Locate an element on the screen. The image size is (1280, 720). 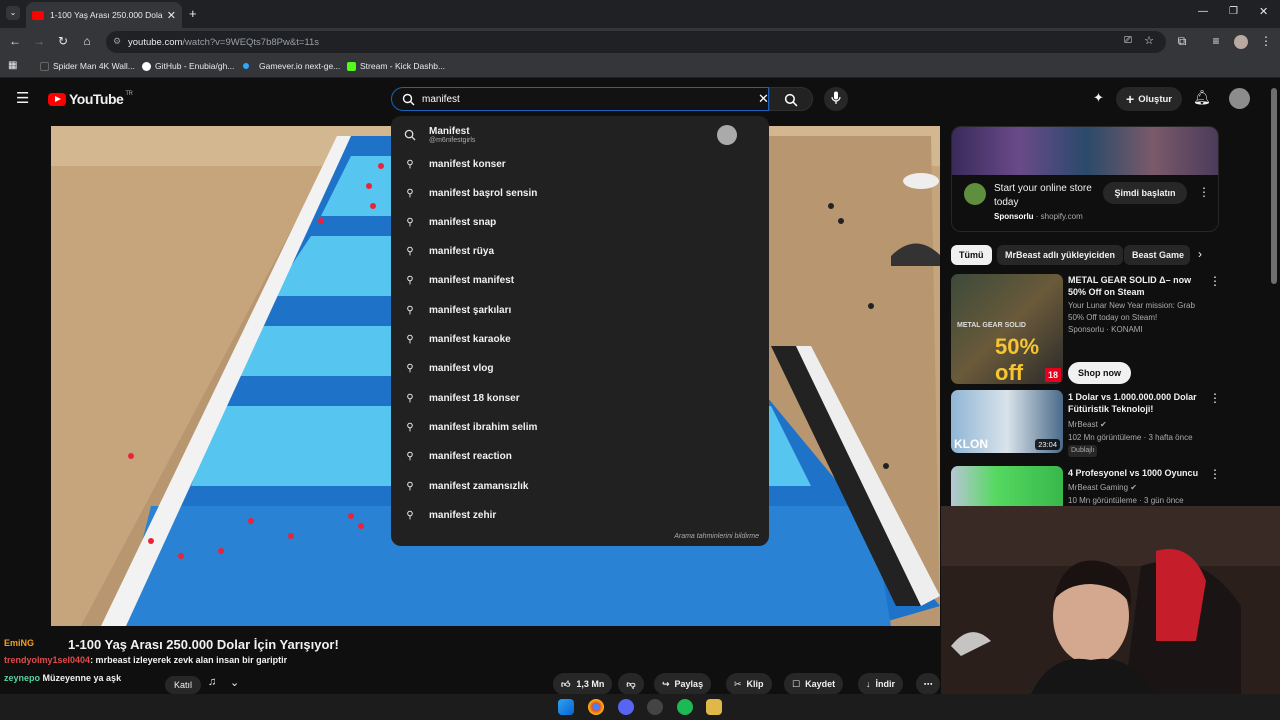
close-window-button: ✕ is located at coordinates (1263, 11).